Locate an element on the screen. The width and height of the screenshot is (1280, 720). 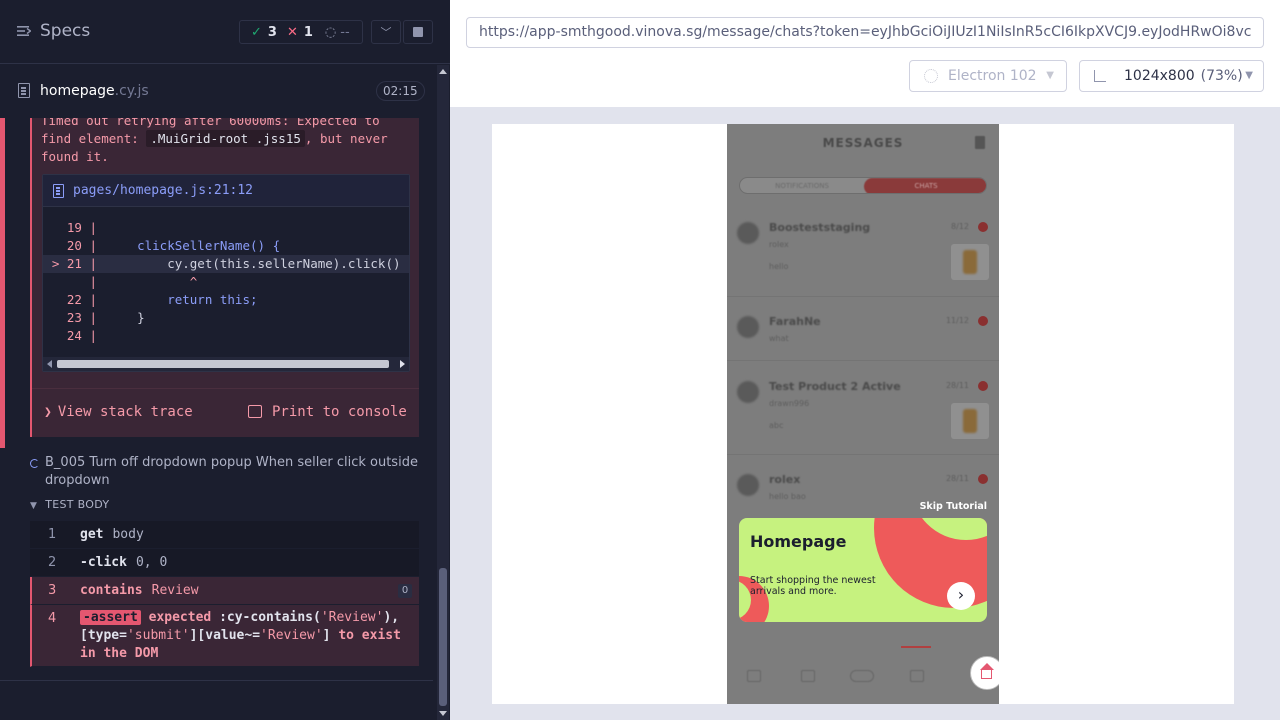
command-row: 1 get body is located at coordinates (224, 535).